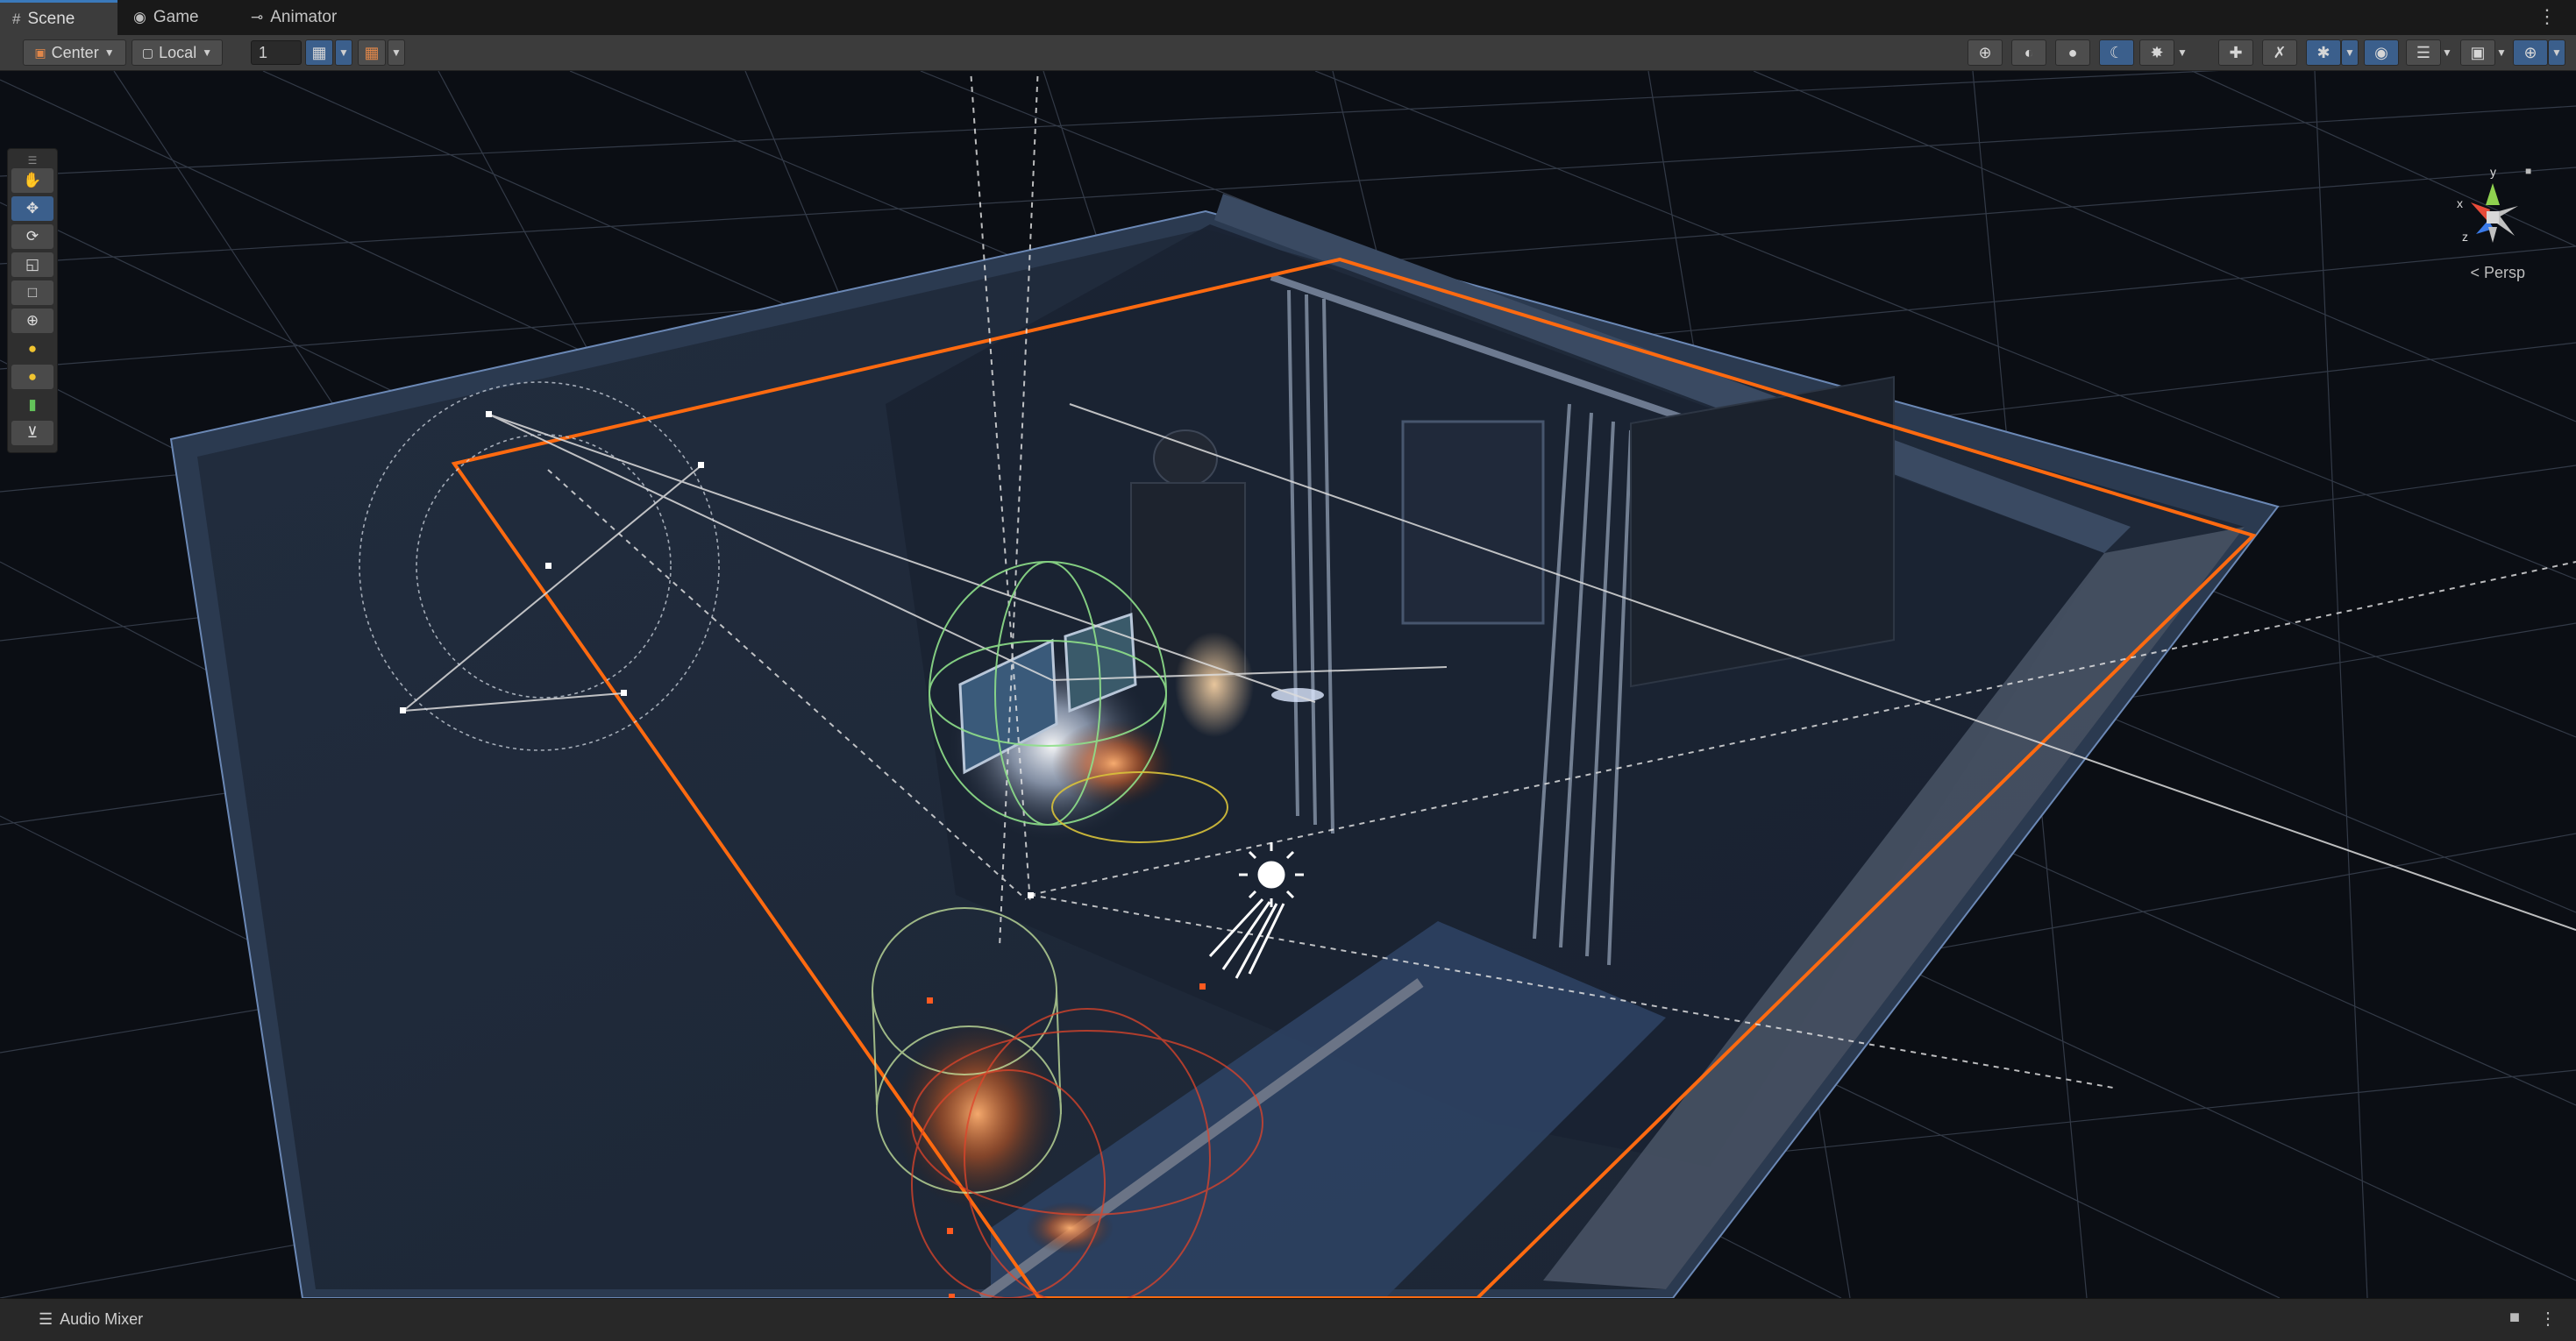 The width and height of the screenshot is (2576, 1341). I want to click on lighting-toggle-button: ✗, so click(2279, 52).